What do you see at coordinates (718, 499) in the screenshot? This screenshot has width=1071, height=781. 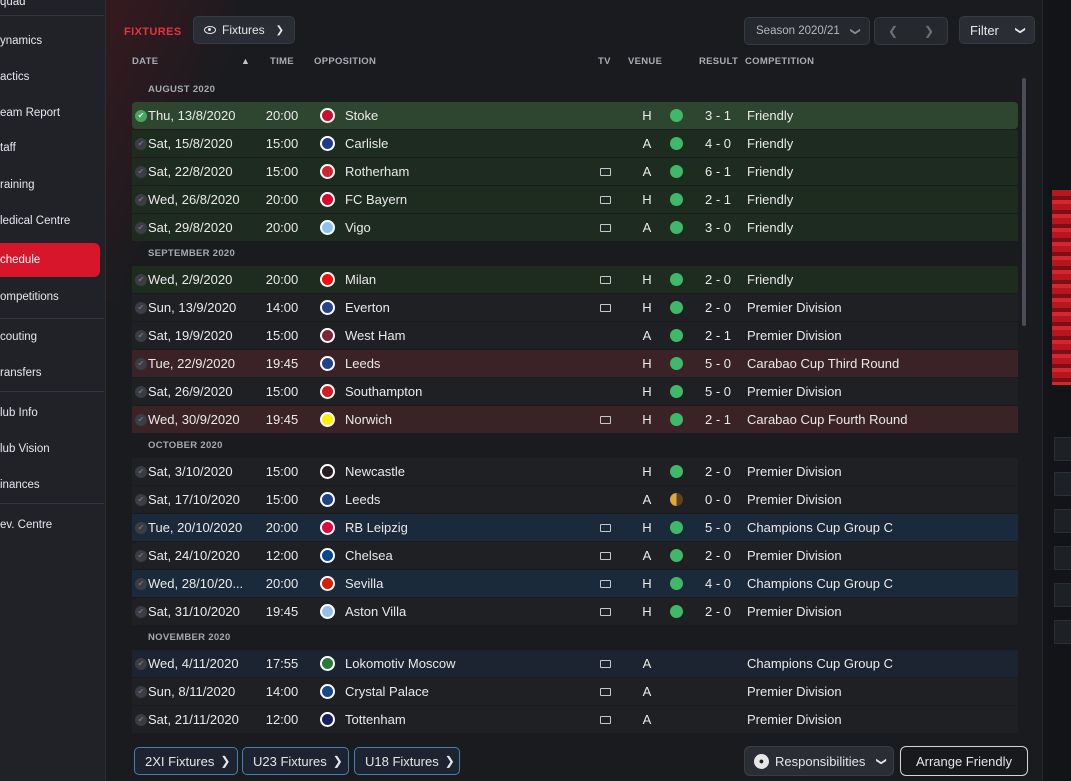 I see `result-score: 0 - 0` at bounding box center [718, 499].